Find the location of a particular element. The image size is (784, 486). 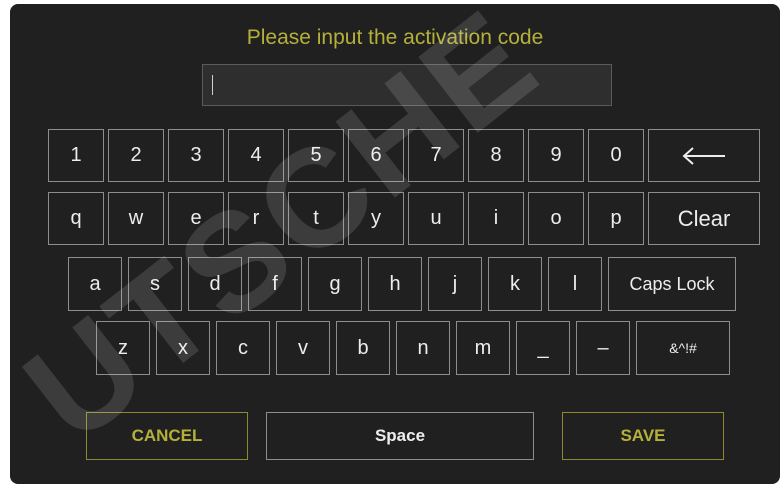

key-4: 4 is located at coordinates (256, 155).